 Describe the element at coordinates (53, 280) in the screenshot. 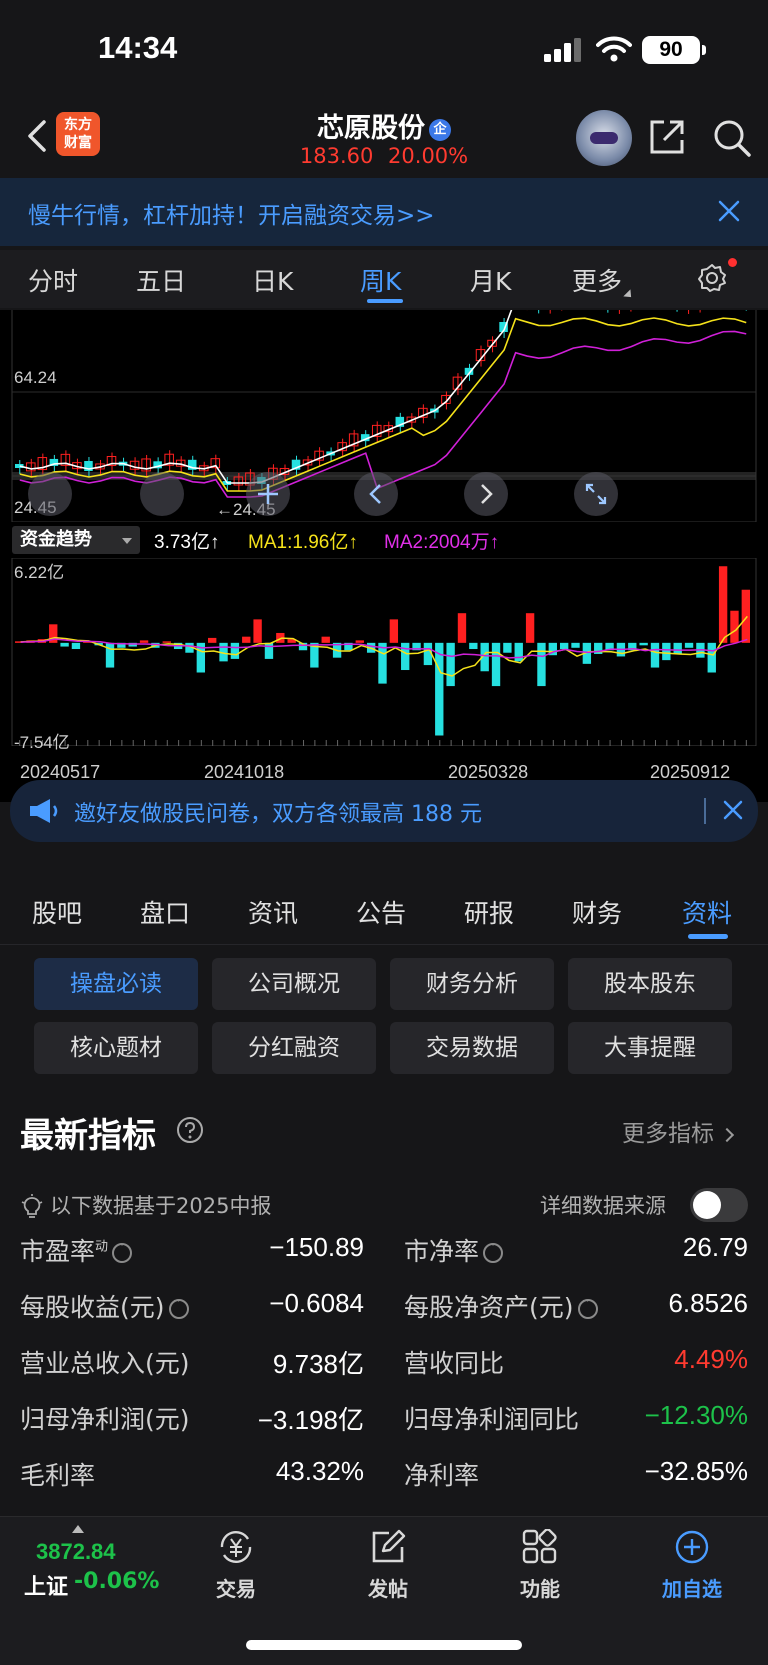

I see `tab-intraday: 分时` at that location.